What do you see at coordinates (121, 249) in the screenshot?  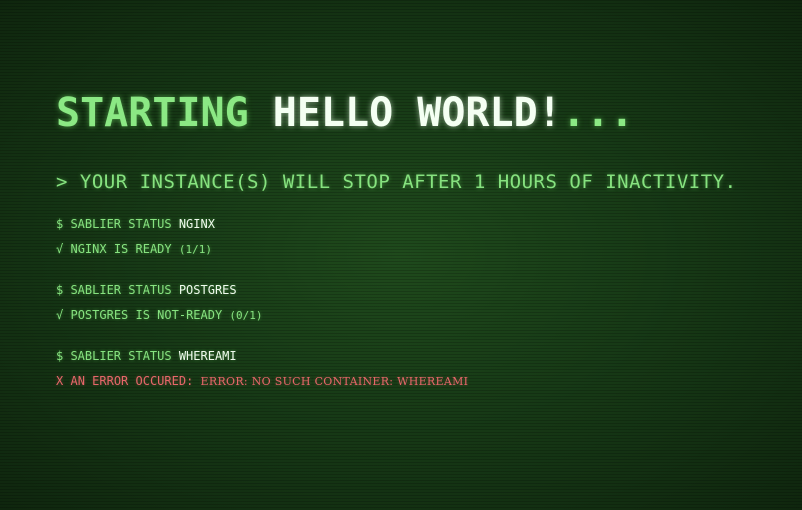 I see `result-text: NGINX IS READY` at bounding box center [121, 249].